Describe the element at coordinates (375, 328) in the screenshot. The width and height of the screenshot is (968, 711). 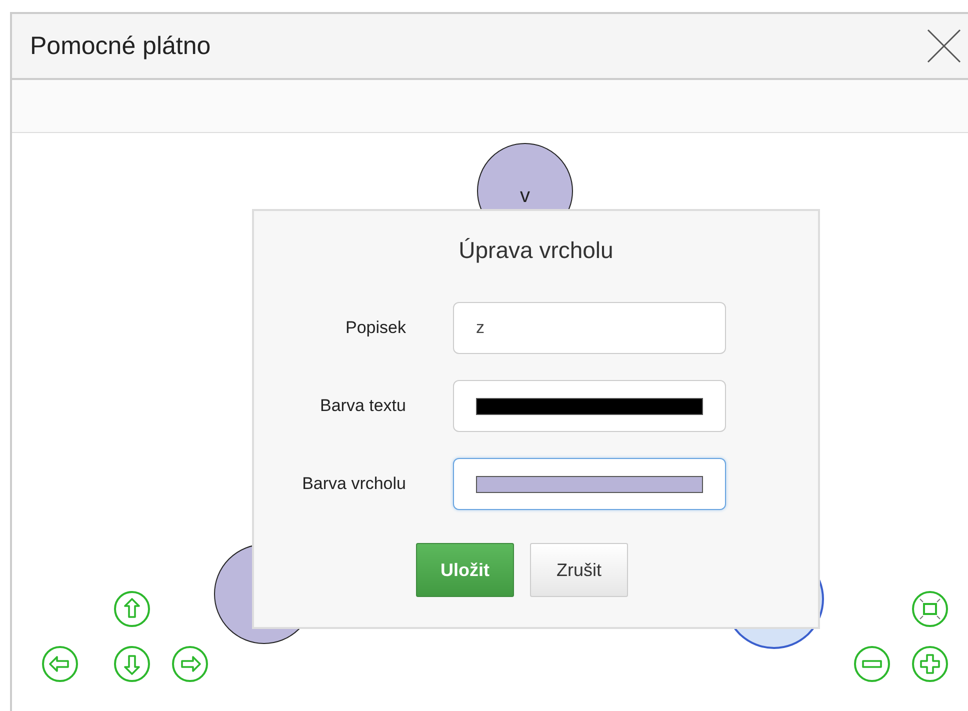
I see `field-label: Popisek` at that location.